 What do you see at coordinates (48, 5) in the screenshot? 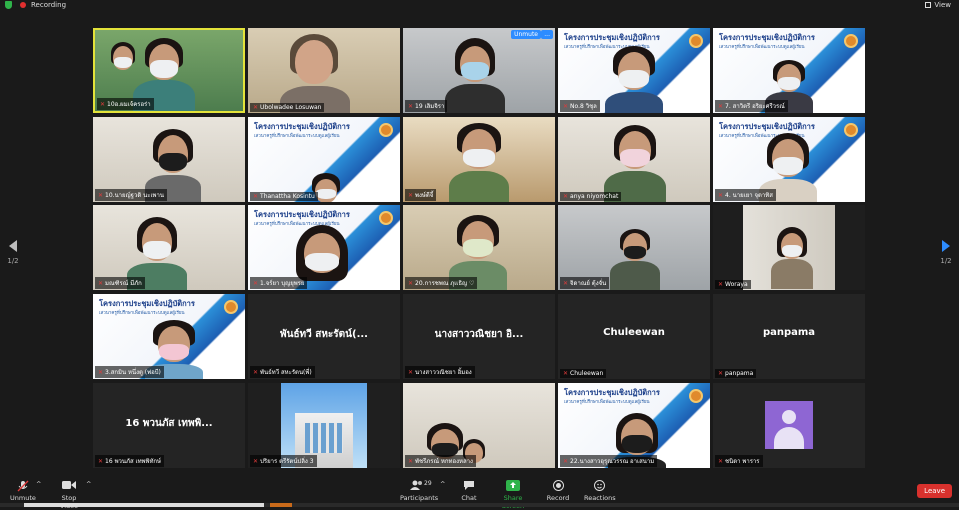
I see `recording-label: Recording` at bounding box center [48, 5].